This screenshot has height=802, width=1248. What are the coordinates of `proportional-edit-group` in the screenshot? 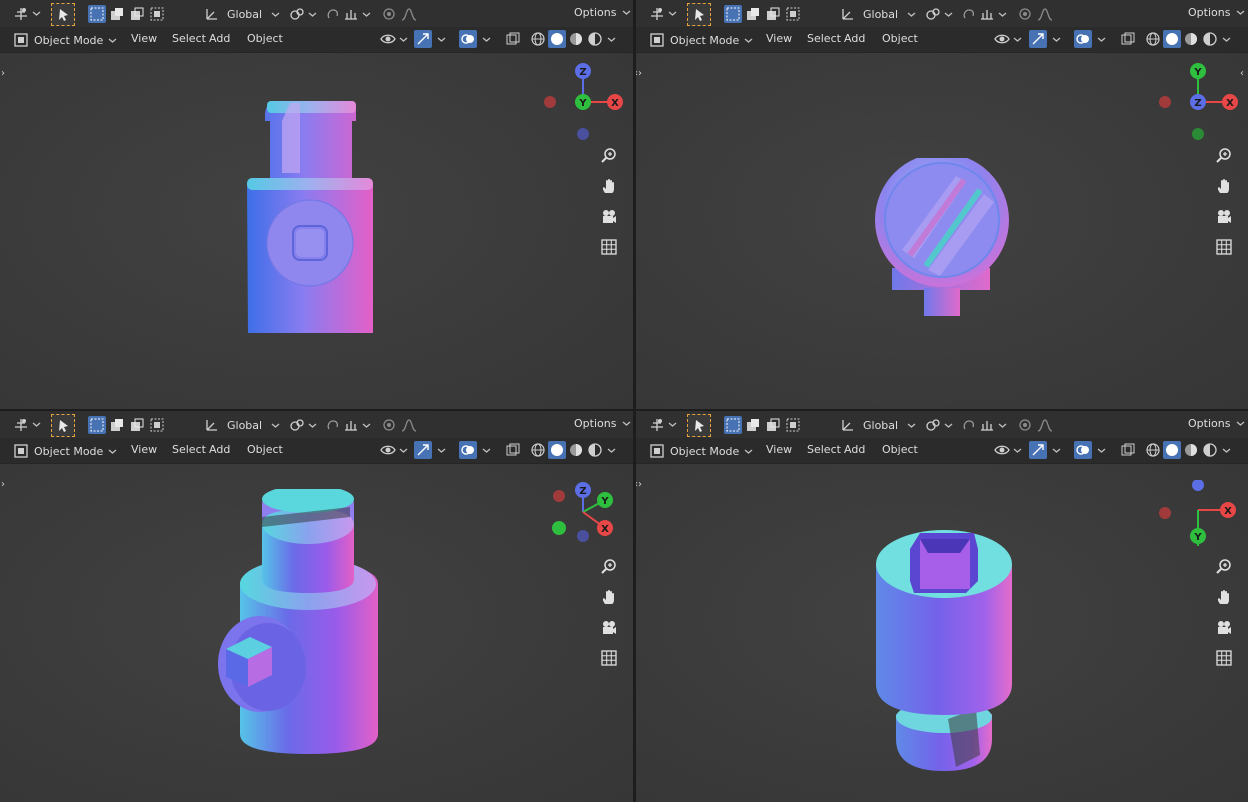 It's located at (399, 425).